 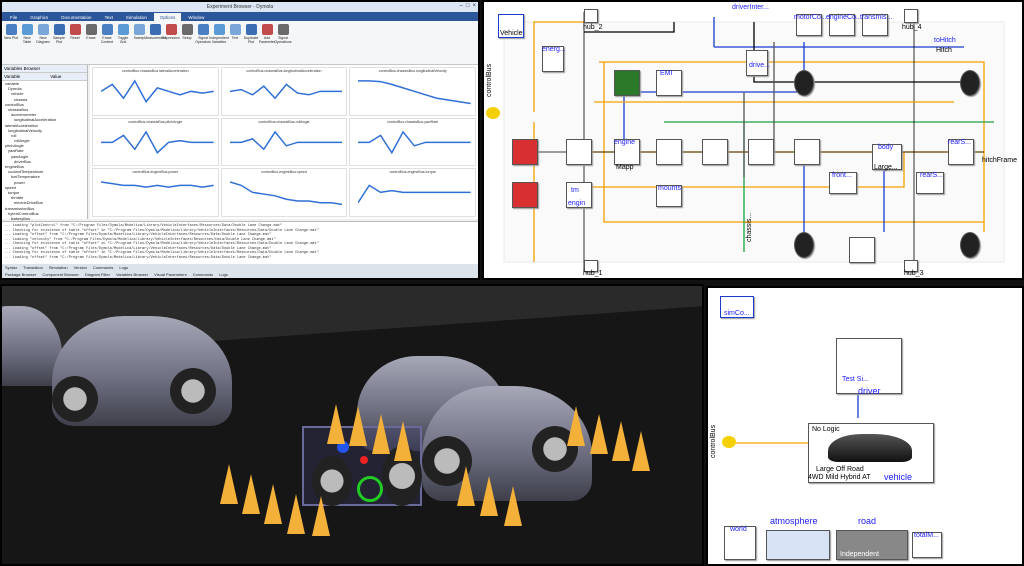 I want to click on hub4-connector, so click(x=911, y=16).